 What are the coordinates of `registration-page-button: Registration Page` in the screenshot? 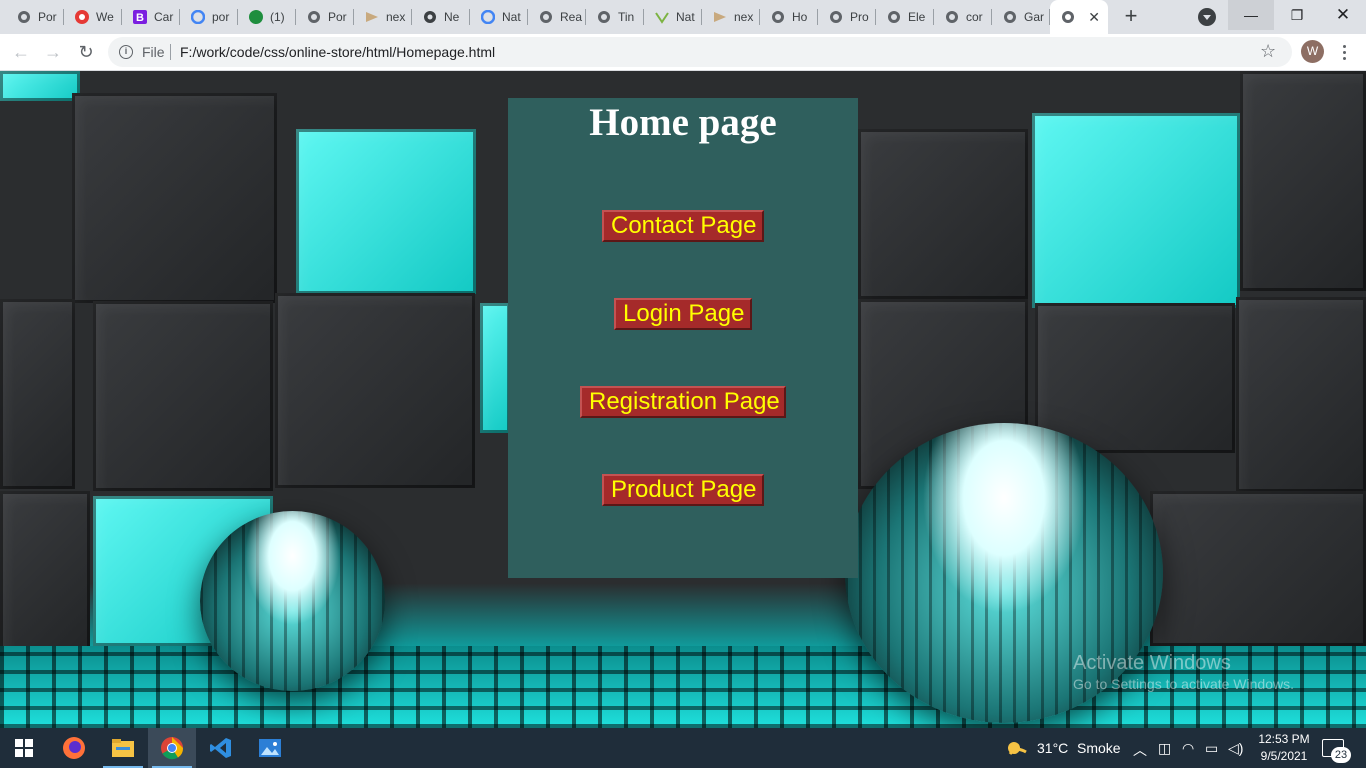 It's located at (683, 402).